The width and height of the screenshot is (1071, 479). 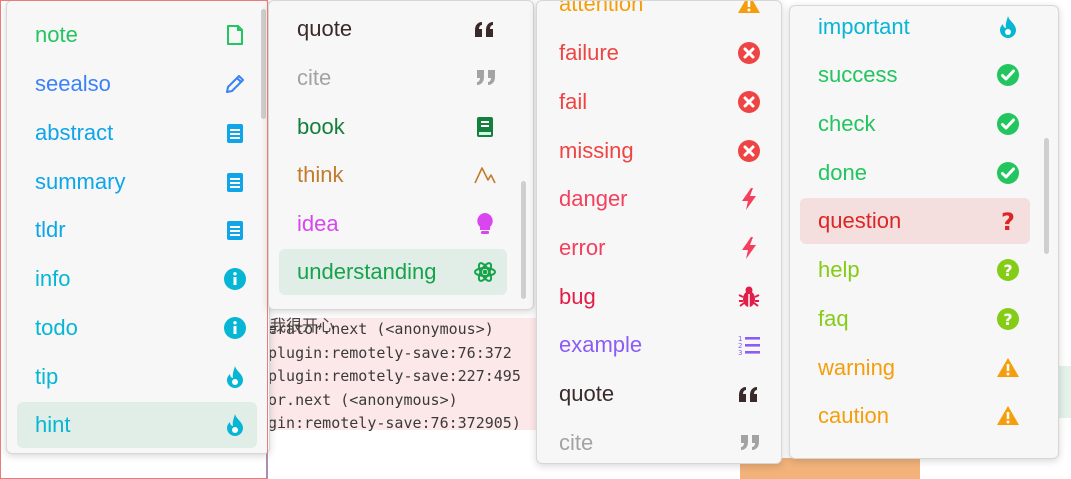 I want to click on menu-item-important: important, so click(x=915, y=28).